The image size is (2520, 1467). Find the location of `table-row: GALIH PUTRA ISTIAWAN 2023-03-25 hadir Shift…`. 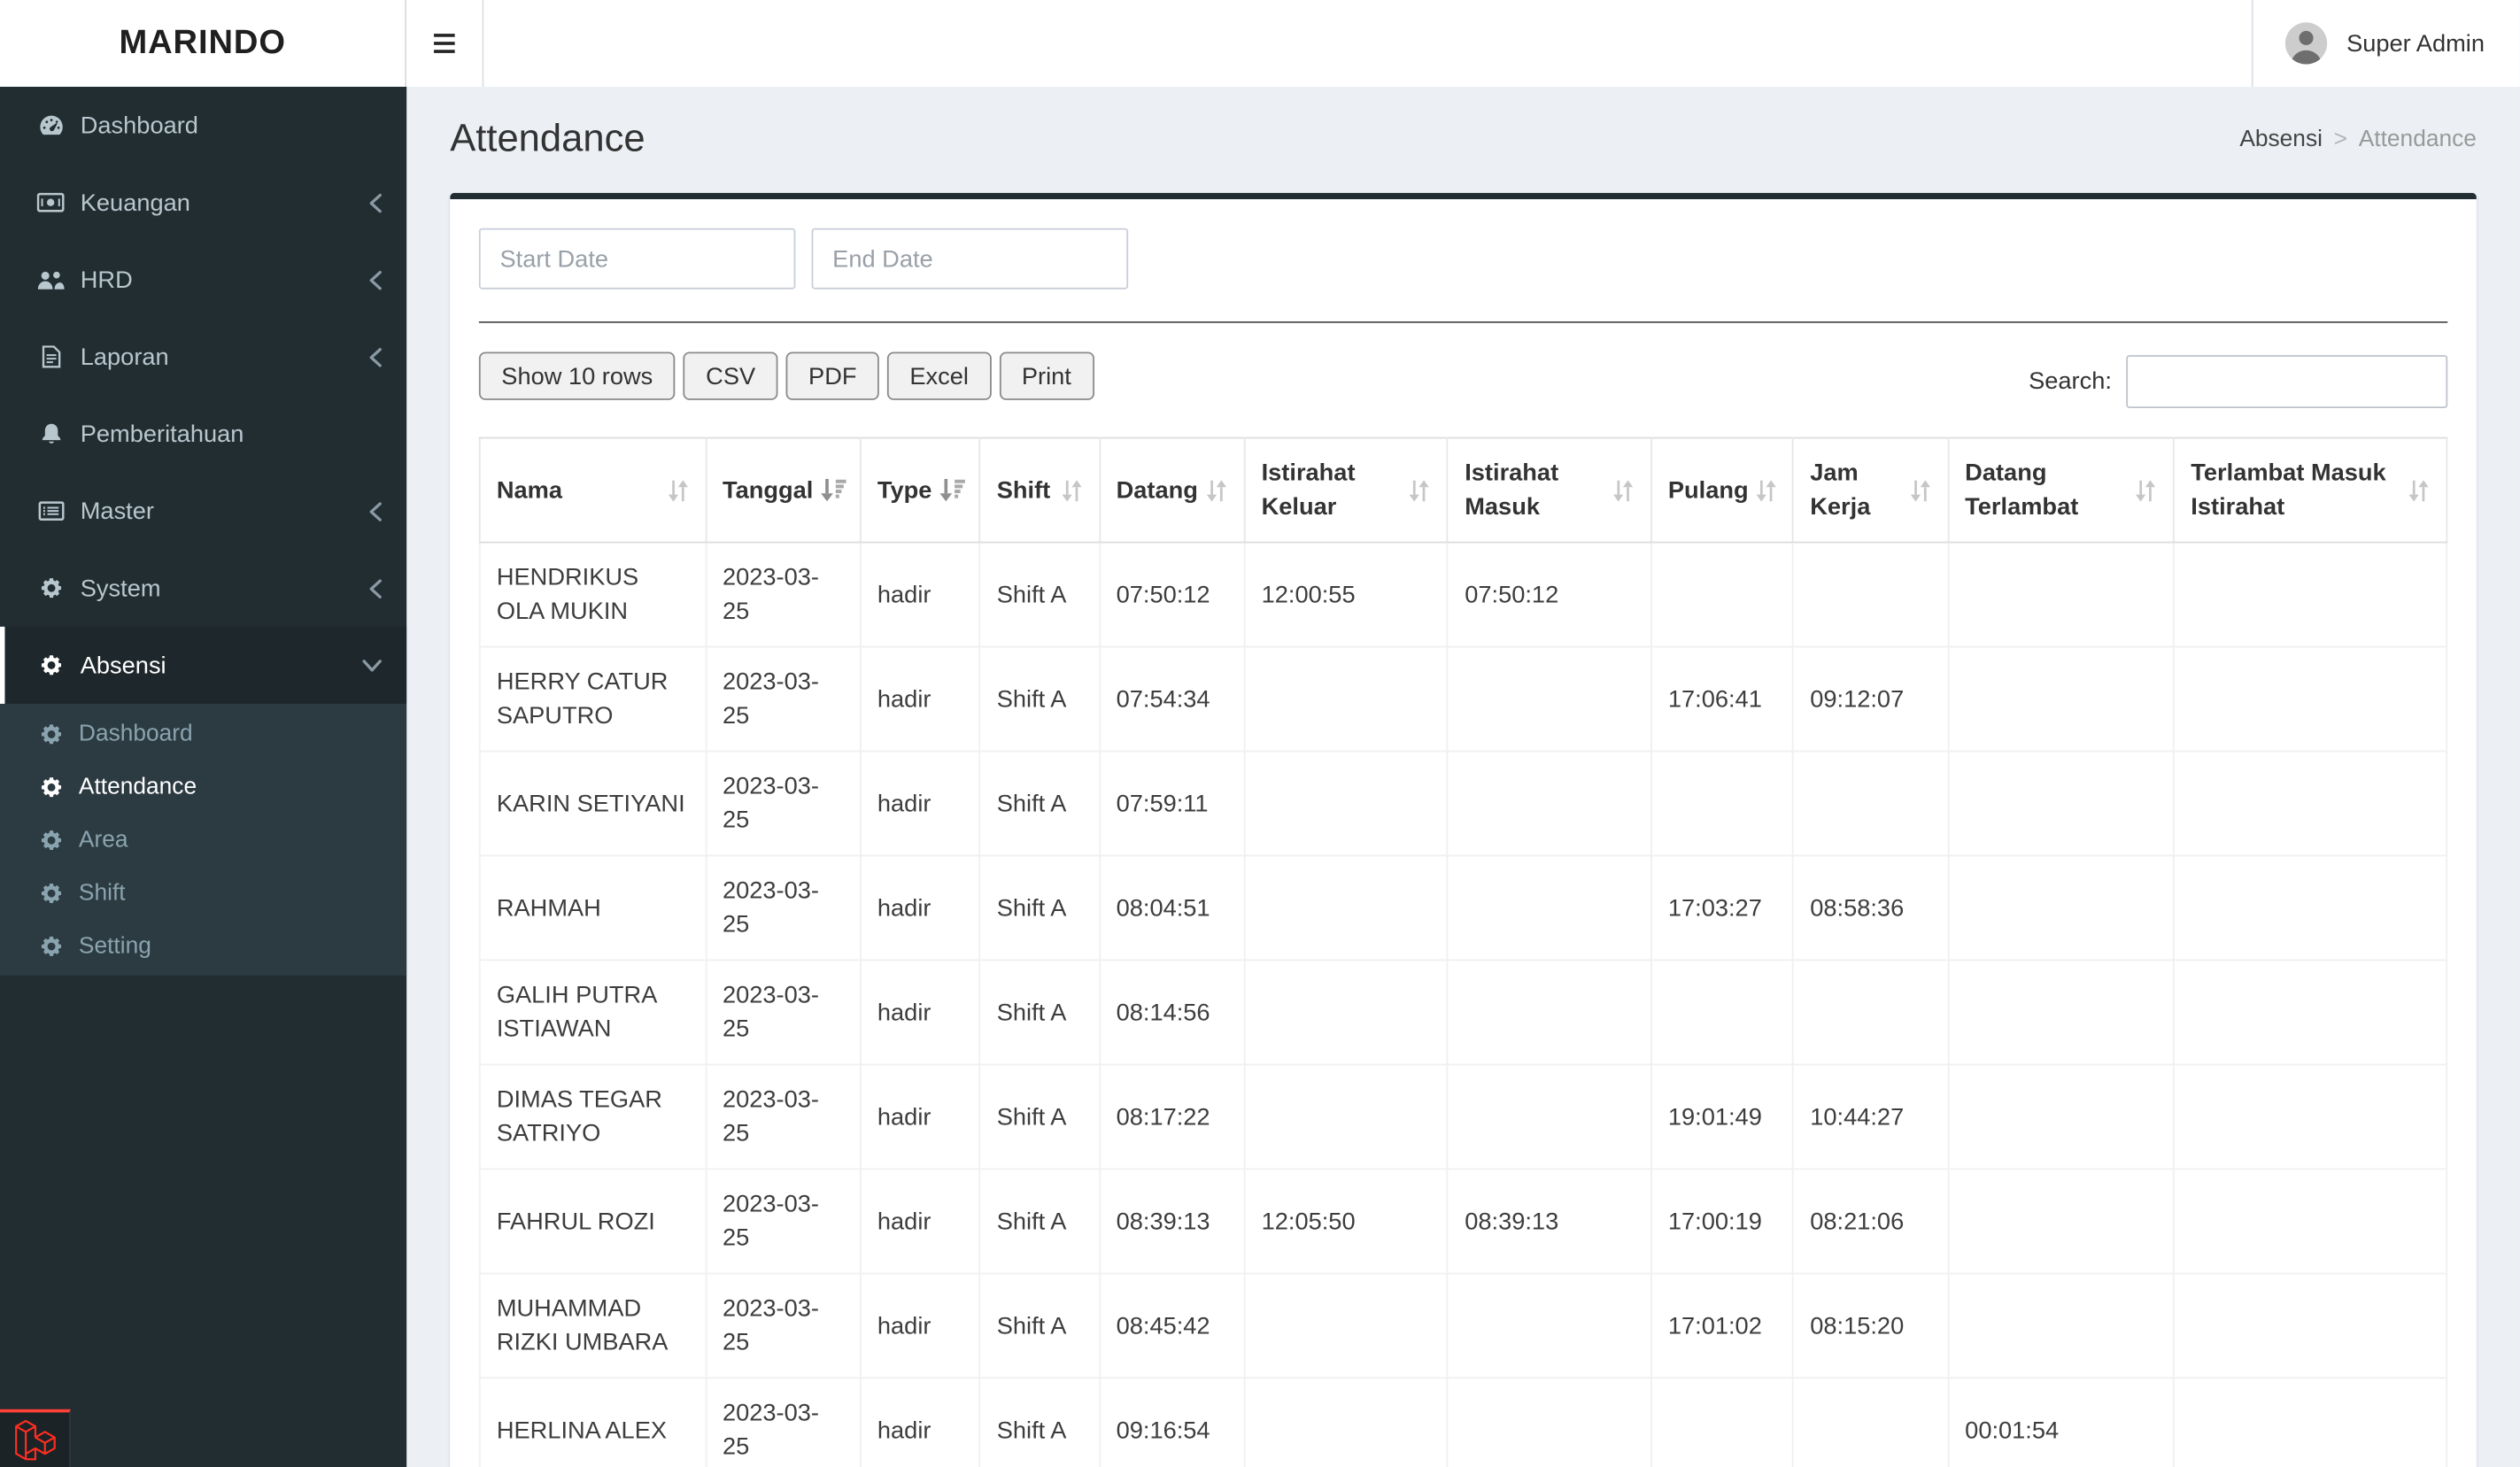

table-row: GALIH PUTRA ISTIAWAN 2023-03-25 hadir Shift… is located at coordinates (1463, 1013).